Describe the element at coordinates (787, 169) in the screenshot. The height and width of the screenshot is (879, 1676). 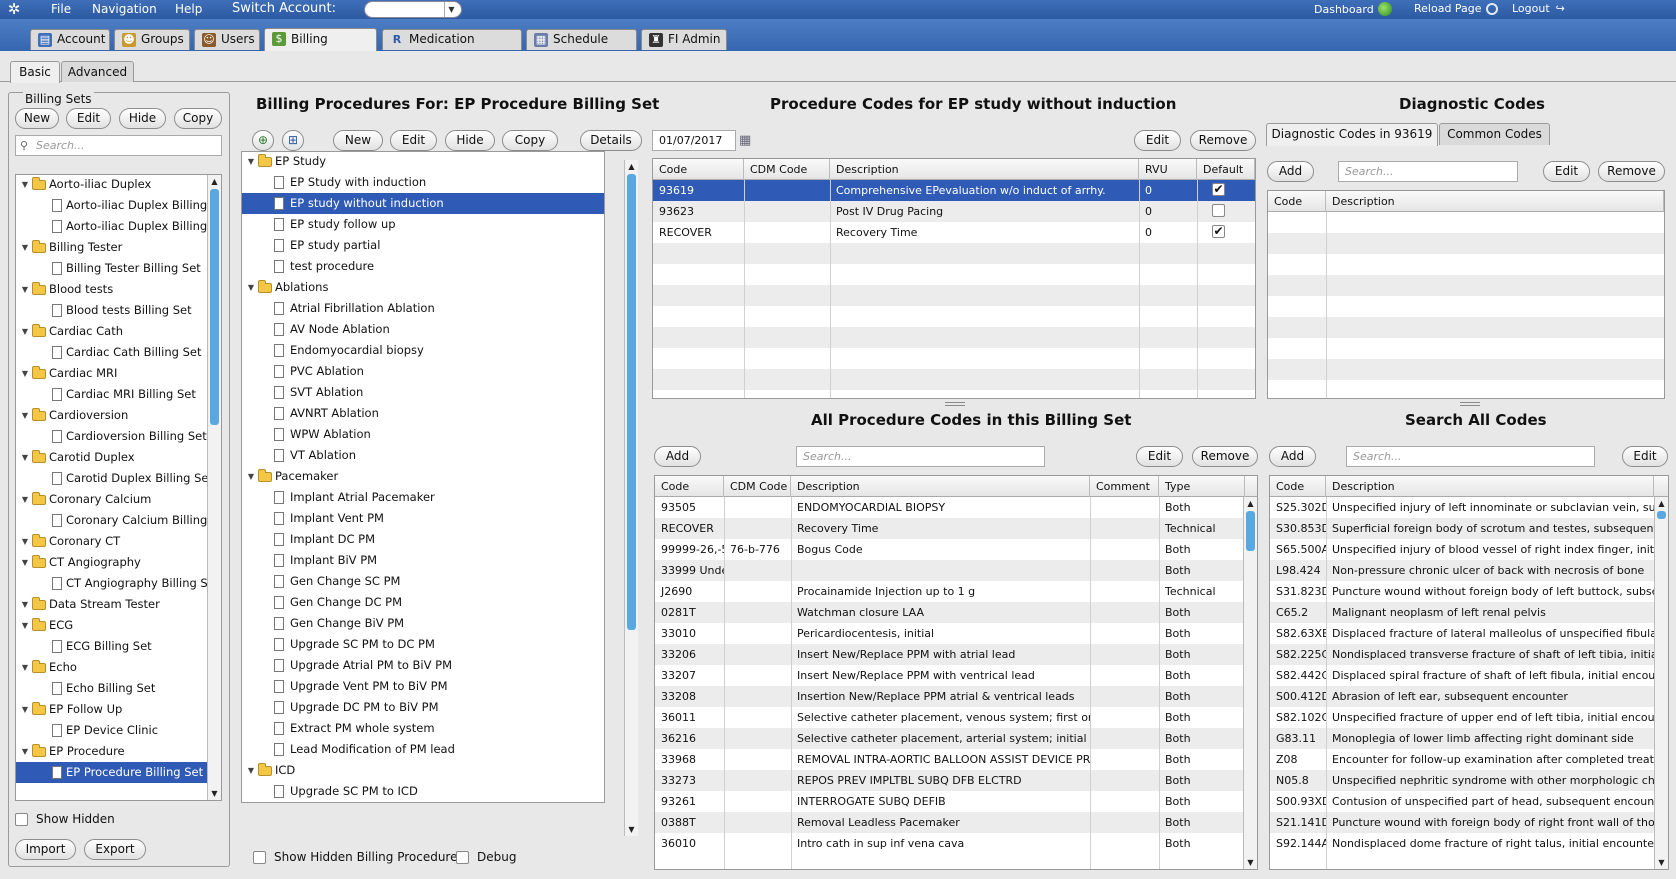
I see `column-header: CDM Code` at that location.